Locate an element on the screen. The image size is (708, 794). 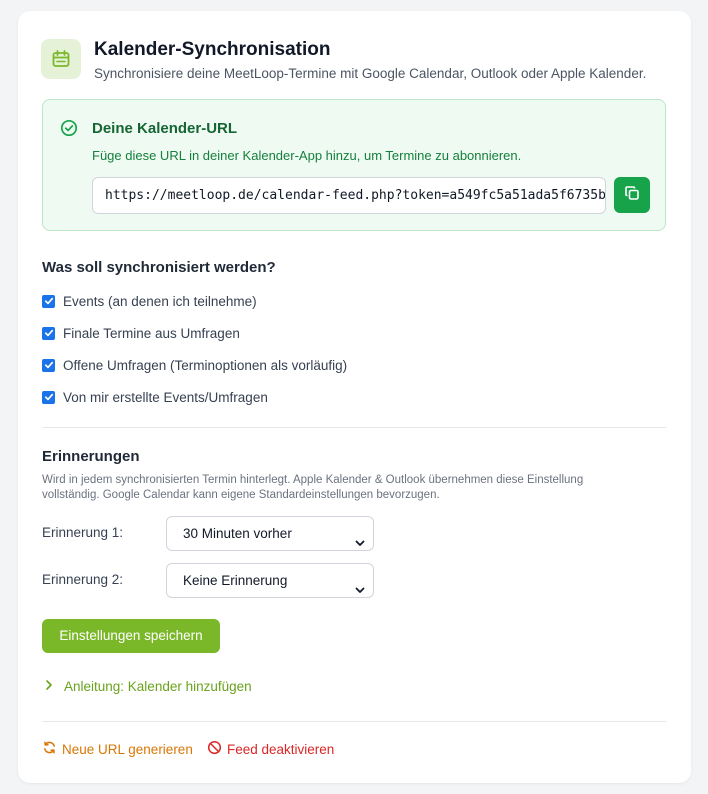
reminder-1-select: 30 Minuten vorher is located at coordinates (270, 533).